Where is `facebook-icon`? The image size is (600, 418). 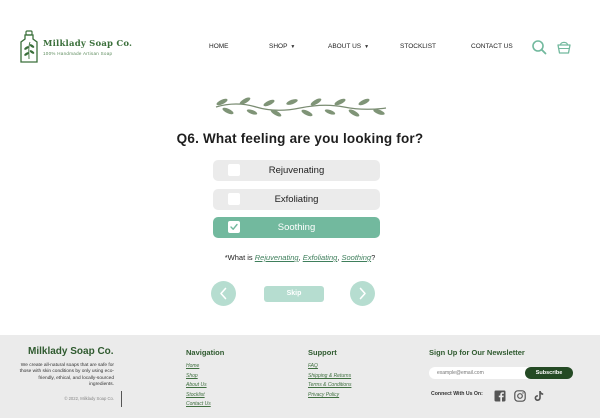 facebook-icon is located at coordinates (500, 396).